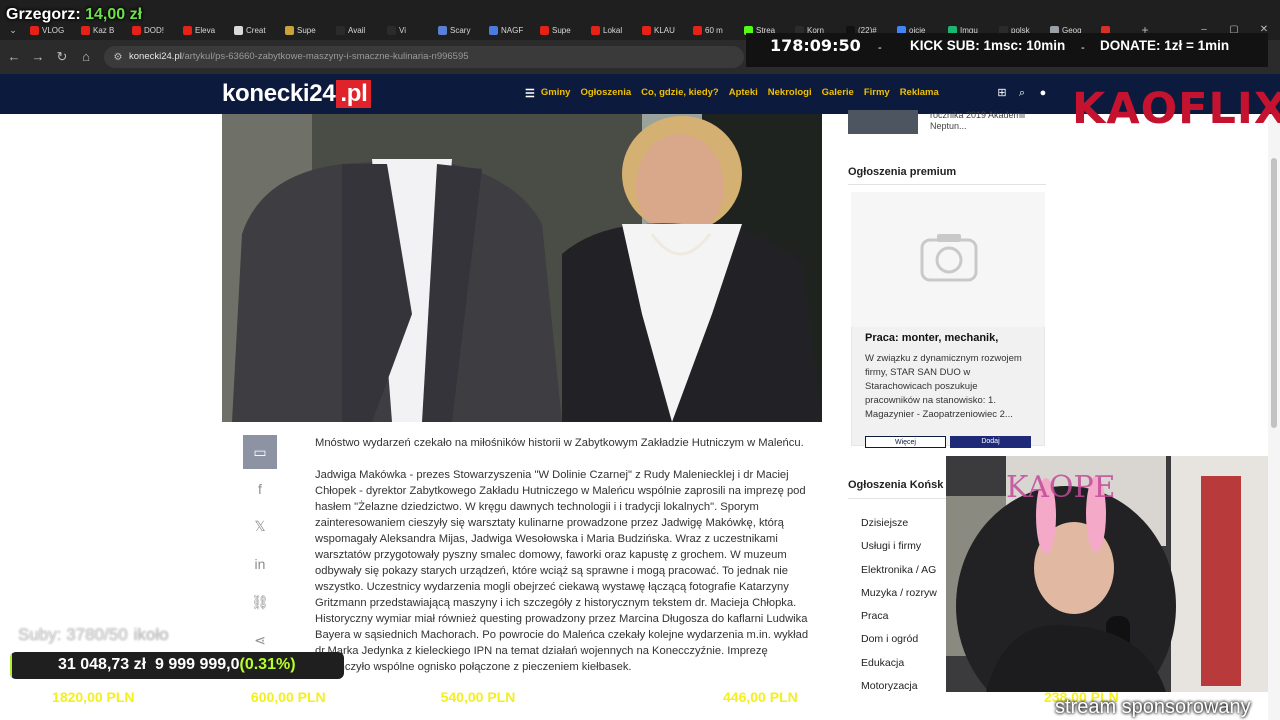 This screenshot has width=1280, height=720. I want to click on tab-label: Scary, so click(460, 30).